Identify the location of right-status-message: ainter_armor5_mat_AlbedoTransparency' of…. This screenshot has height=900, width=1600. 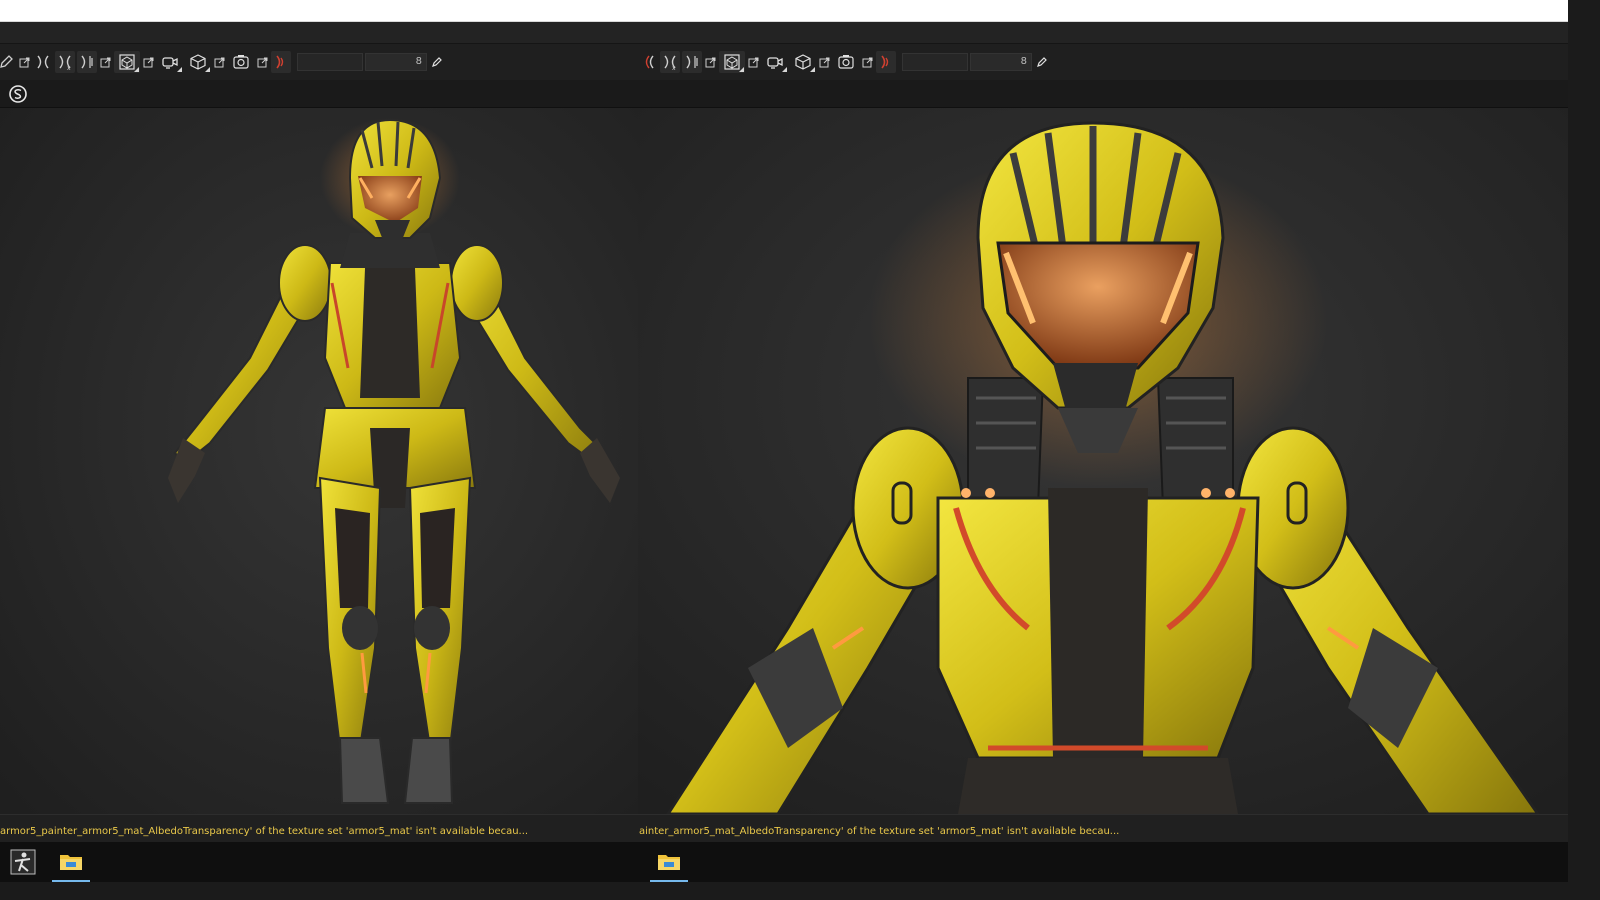
(879, 831).